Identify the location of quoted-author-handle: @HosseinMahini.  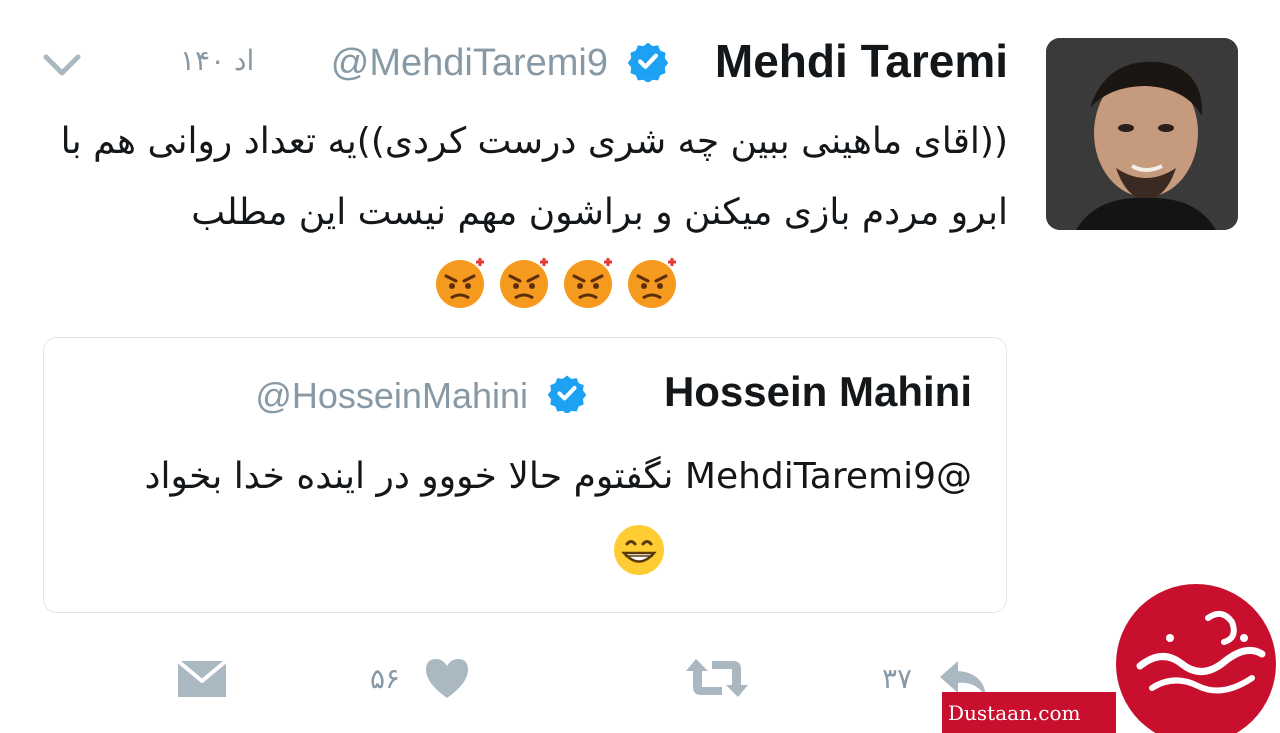
(391, 395).